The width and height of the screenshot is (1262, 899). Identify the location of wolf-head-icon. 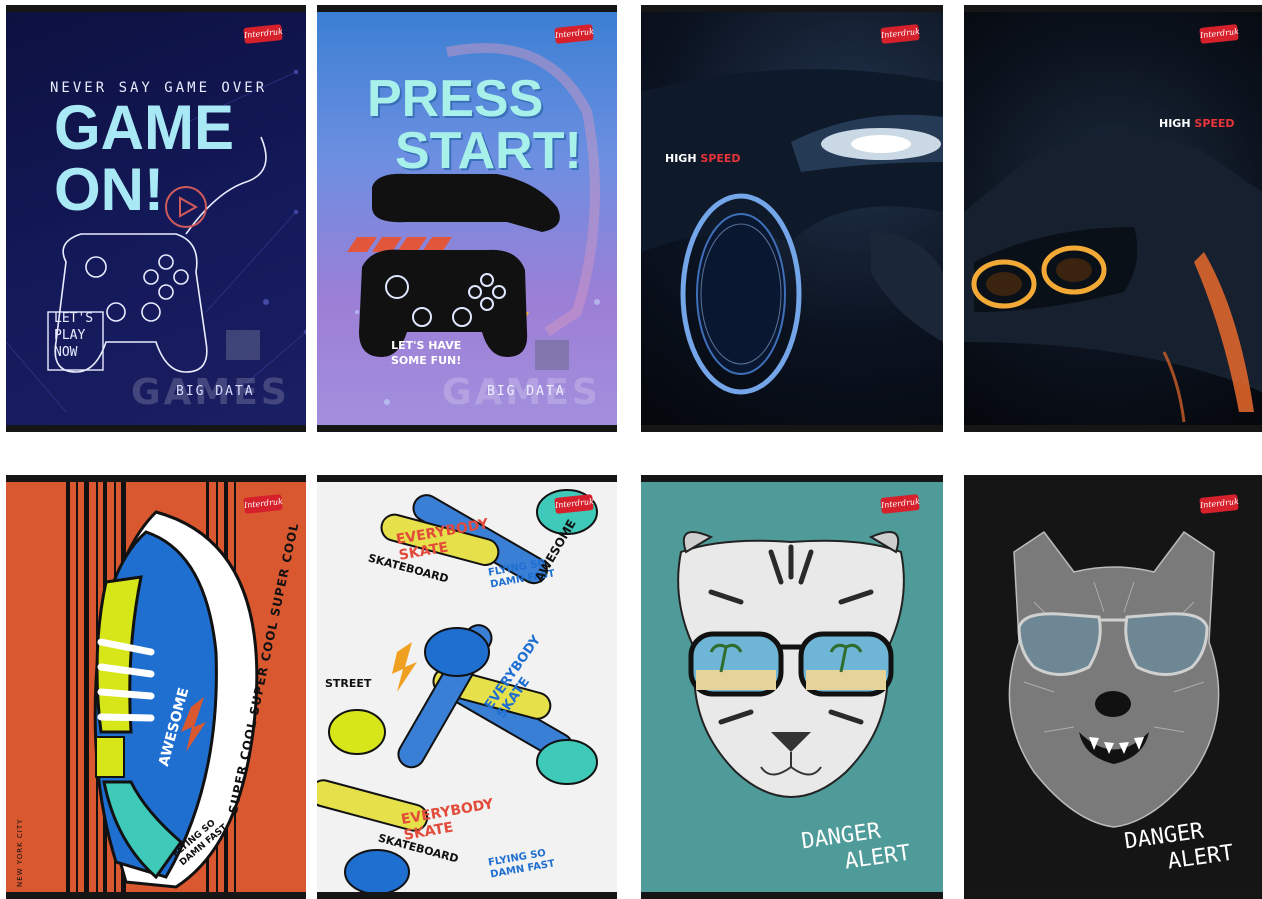
(1114, 679).